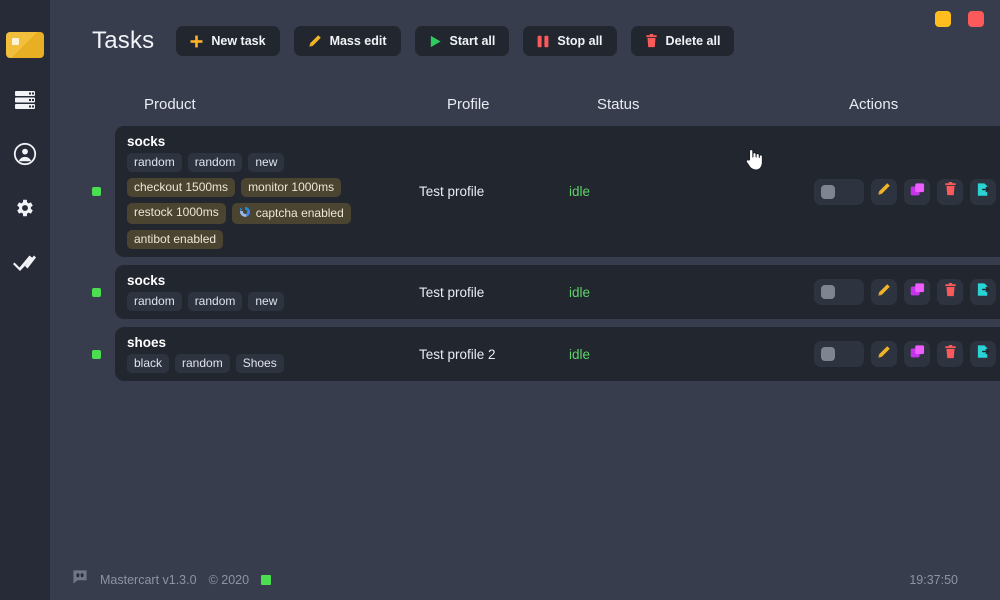 This screenshot has height=600, width=1000. I want to click on sidebar-item-profiles, so click(25, 154).